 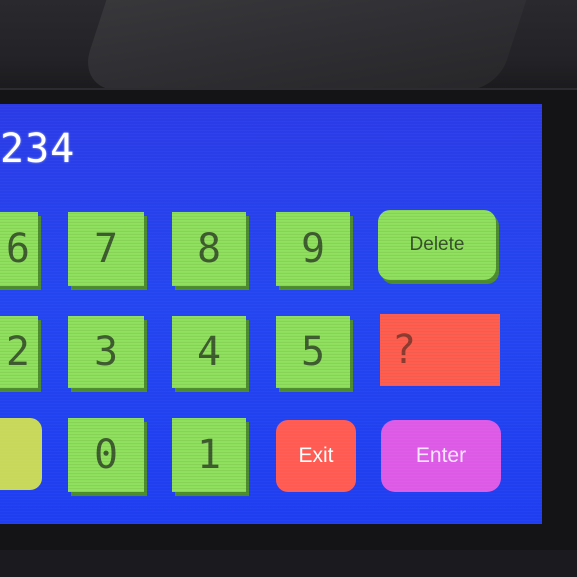 I want to click on key-2: 2, so click(x=19, y=352).